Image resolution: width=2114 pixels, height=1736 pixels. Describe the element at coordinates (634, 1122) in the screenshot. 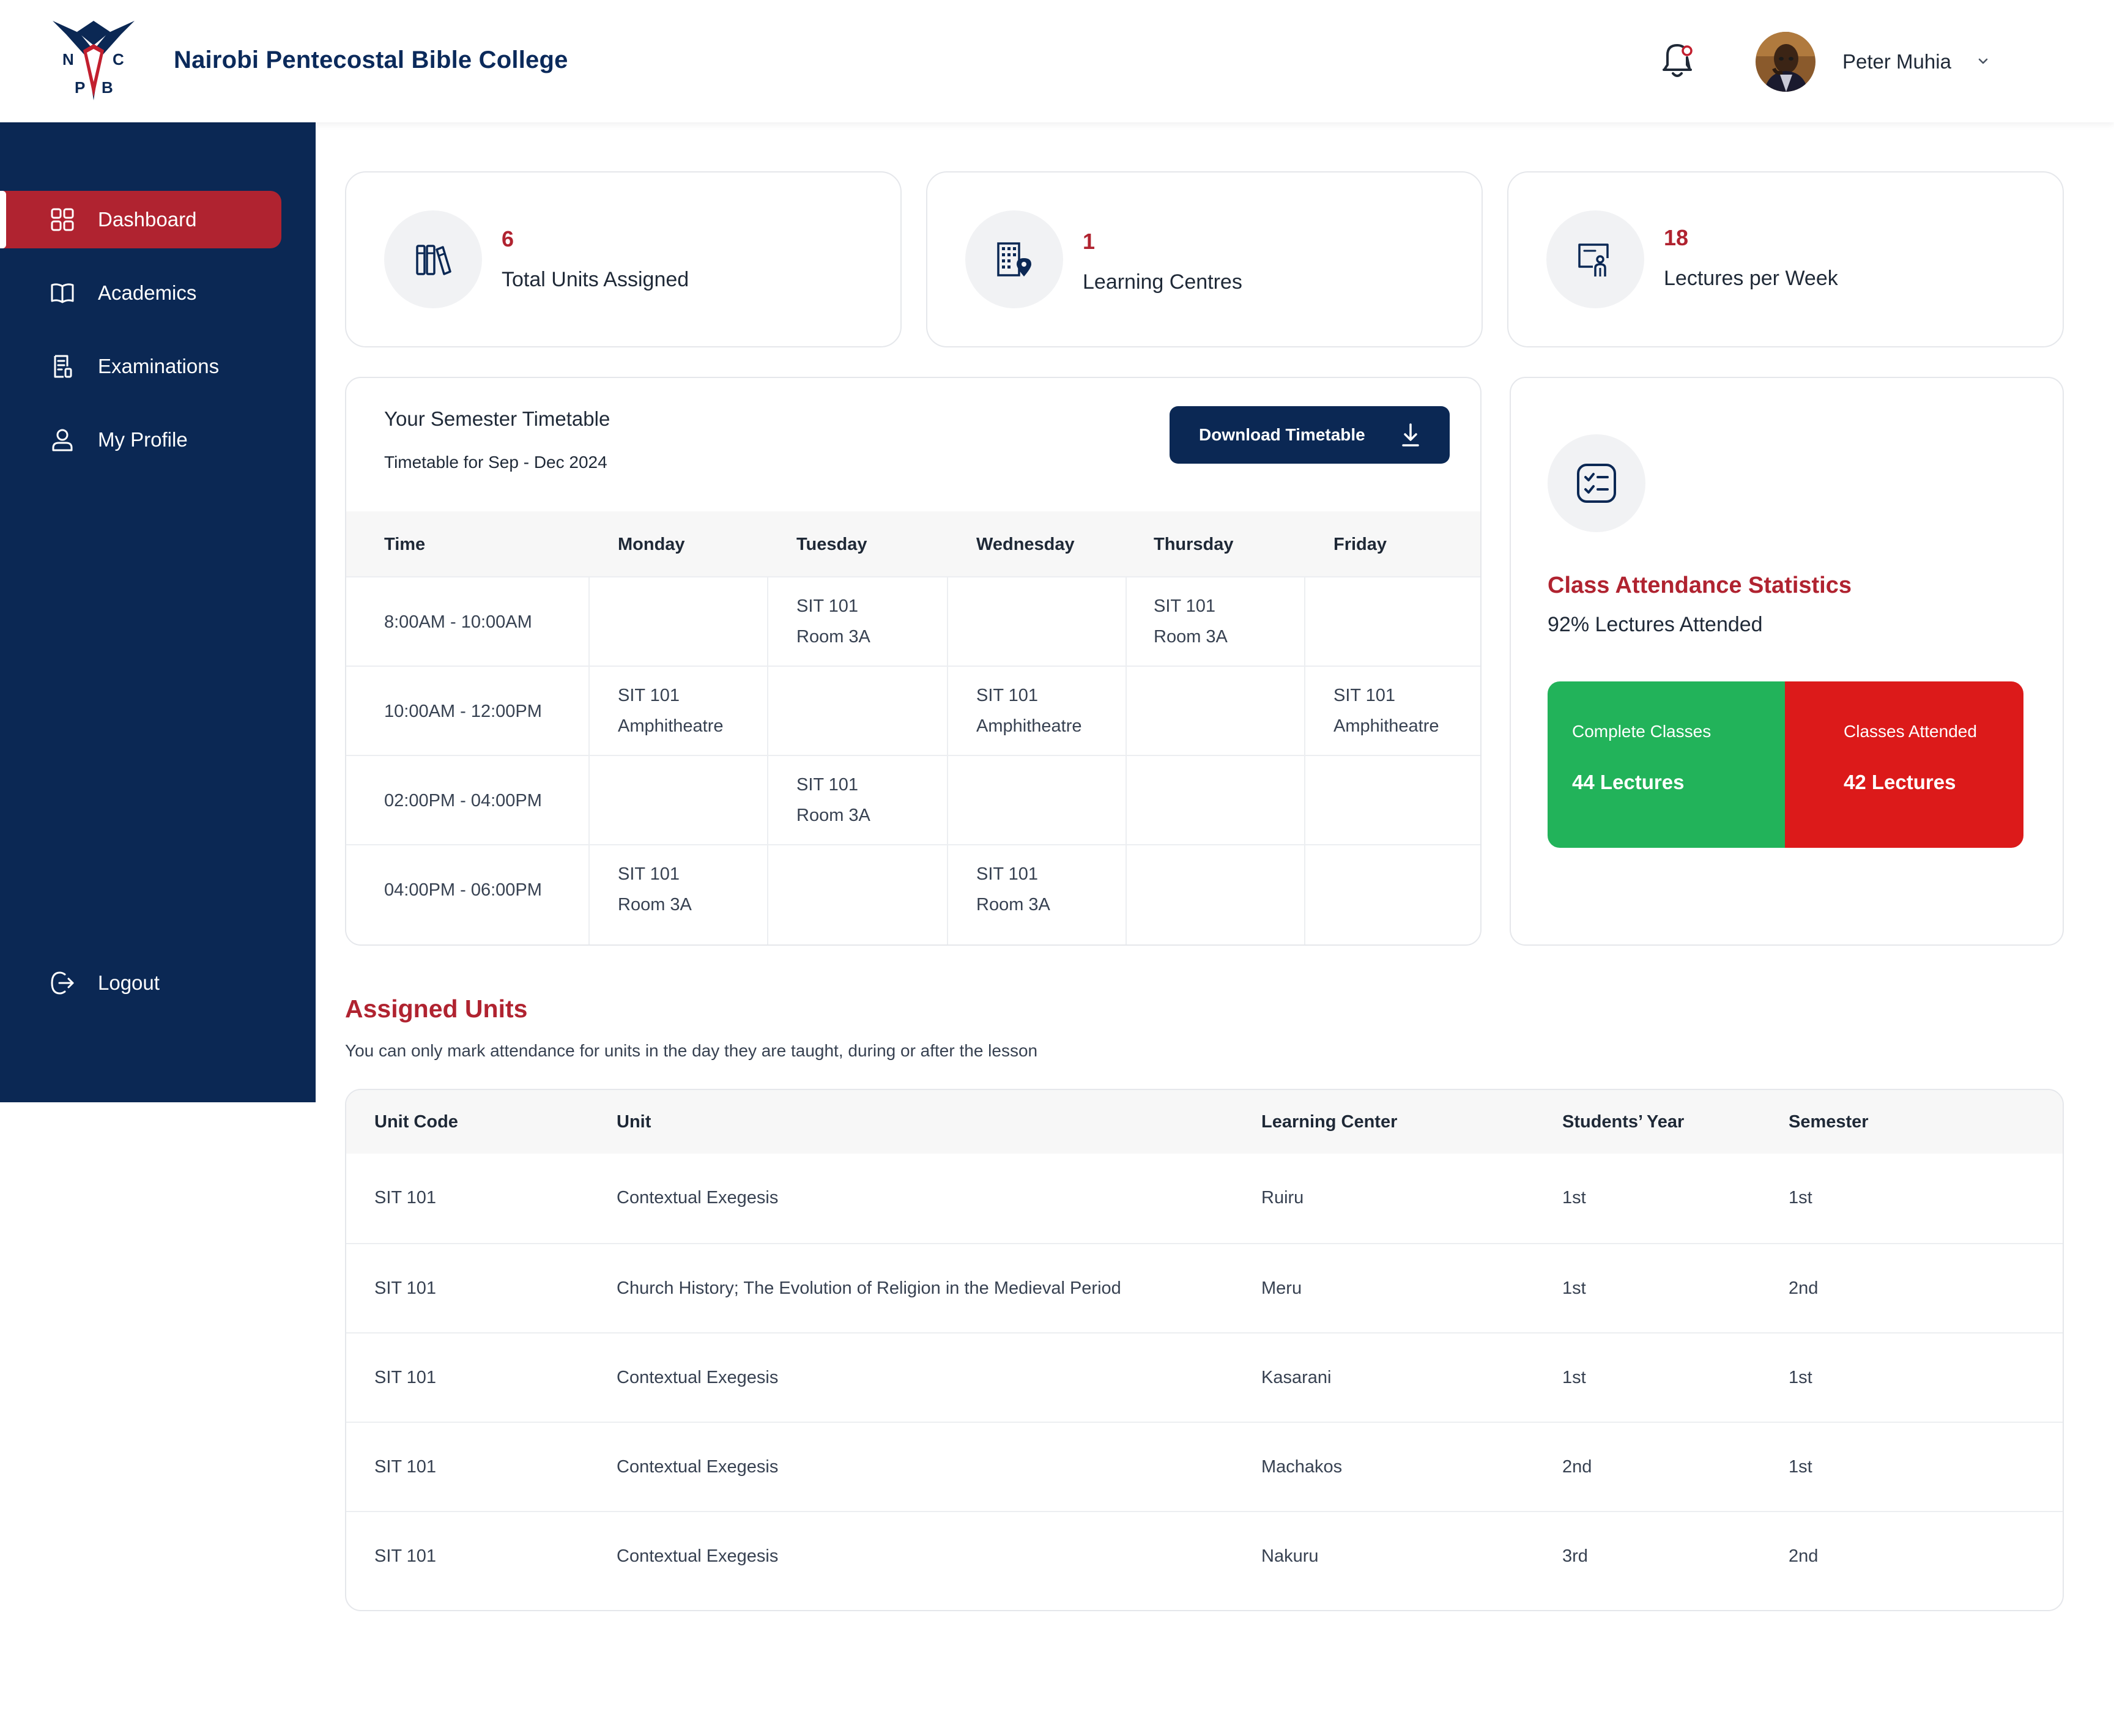

I see `units-column-header: Unit` at that location.